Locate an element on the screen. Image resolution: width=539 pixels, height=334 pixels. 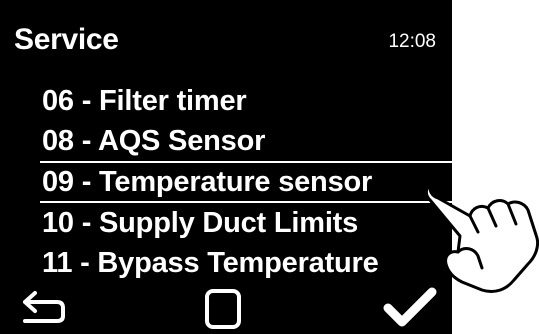
menu-item-supply-duct-limits: 10 - Supply Duct Limits is located at coordinates (226, 223).